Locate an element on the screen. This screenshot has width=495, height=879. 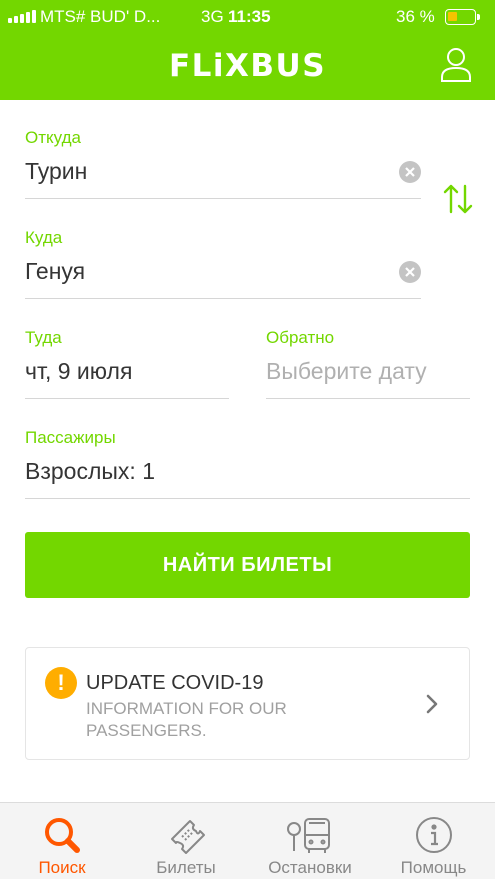
battery-icon is located at coordinates (462, 17).